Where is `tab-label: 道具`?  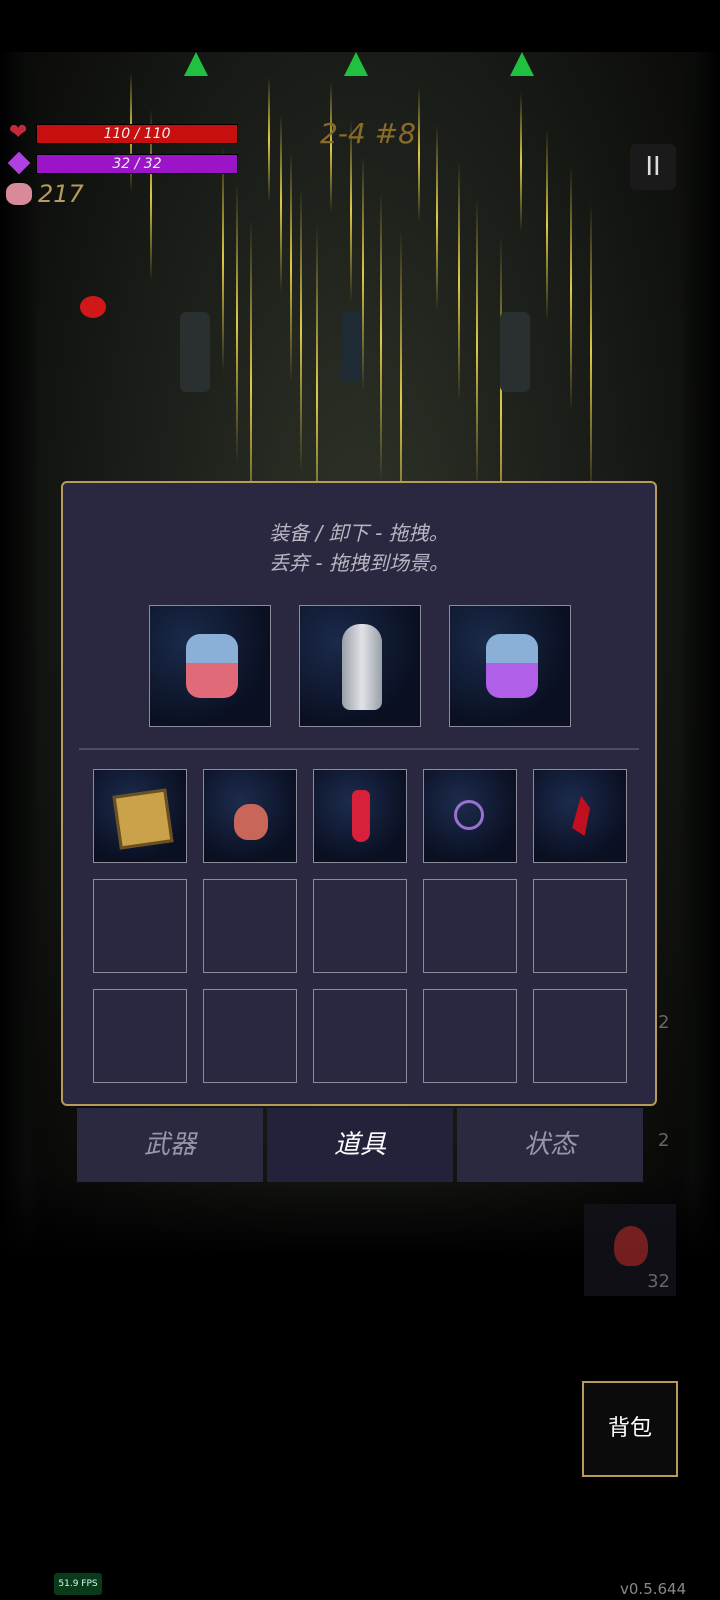
tab-label: 道具 is located at coordinates (359, 1145).